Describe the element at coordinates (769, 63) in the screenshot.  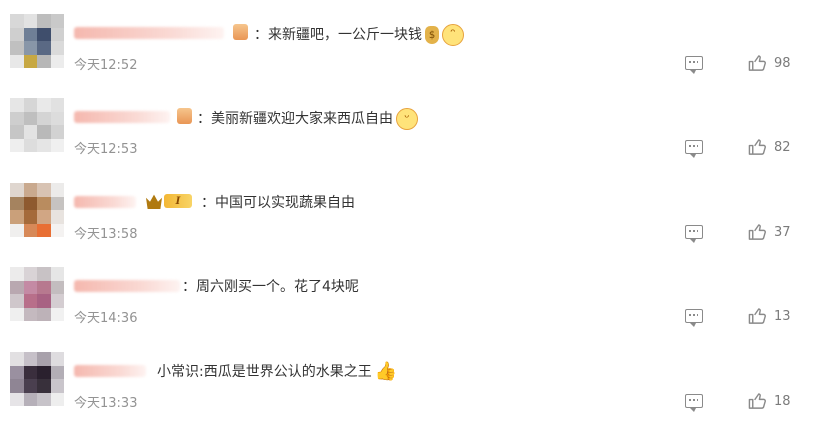
I see `like-button: 98` at that location.